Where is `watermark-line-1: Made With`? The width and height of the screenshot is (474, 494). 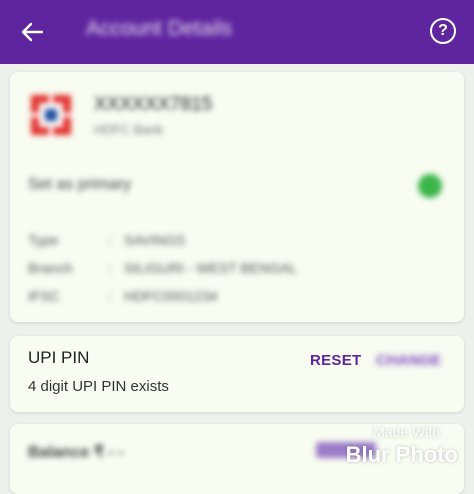 watermark-line-1: Made With is located at coordinates (406, 432).